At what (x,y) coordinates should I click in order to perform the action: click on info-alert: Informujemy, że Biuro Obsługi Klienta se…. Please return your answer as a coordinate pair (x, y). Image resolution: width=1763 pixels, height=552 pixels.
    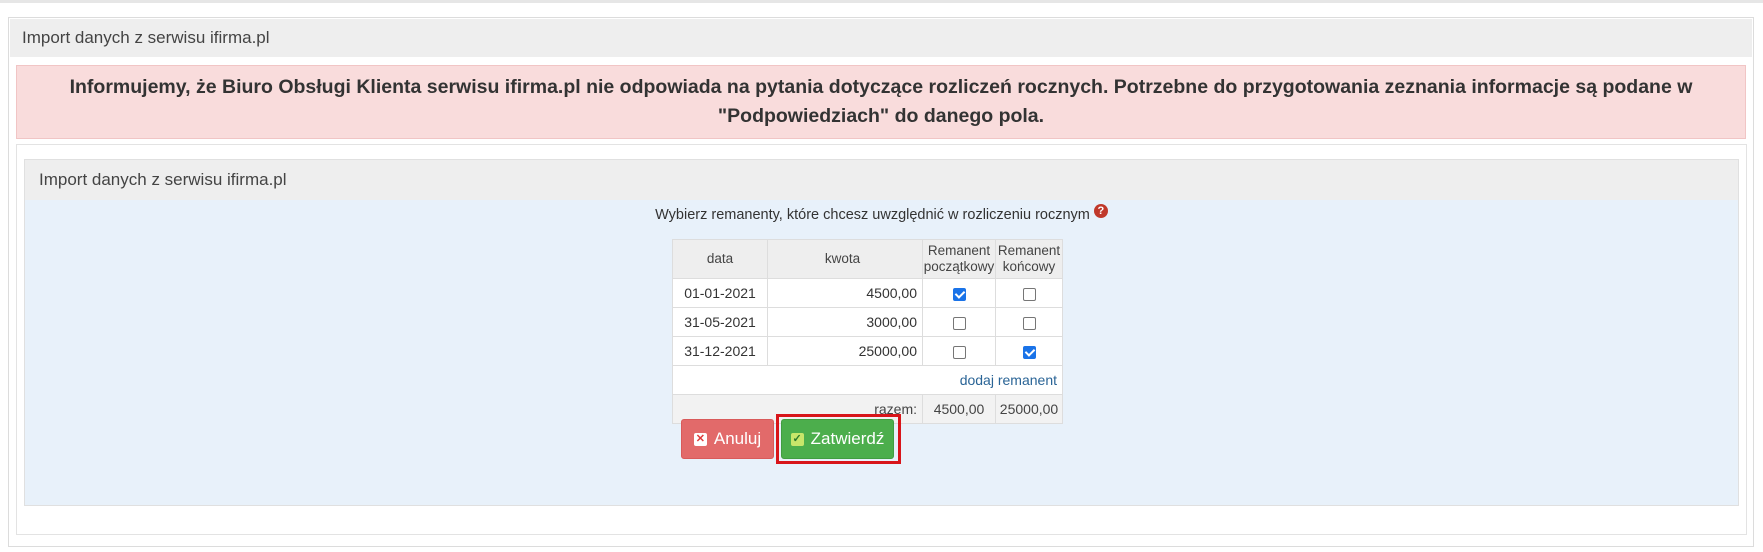
    Looking at the image, I should click on (881, 102).